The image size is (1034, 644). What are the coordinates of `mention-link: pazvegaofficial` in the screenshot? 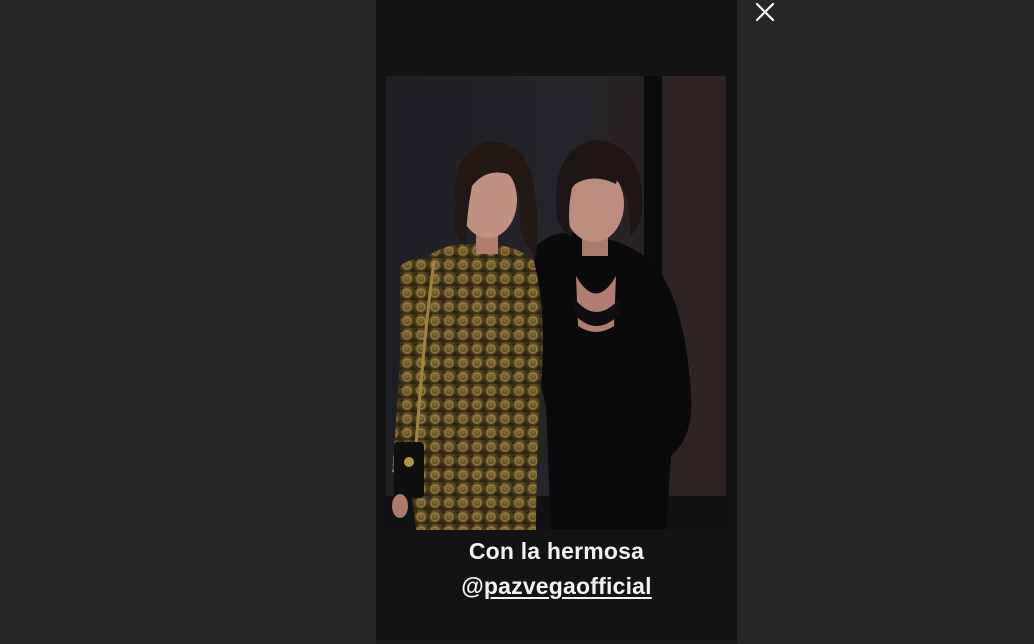 It's located at (568, 586).